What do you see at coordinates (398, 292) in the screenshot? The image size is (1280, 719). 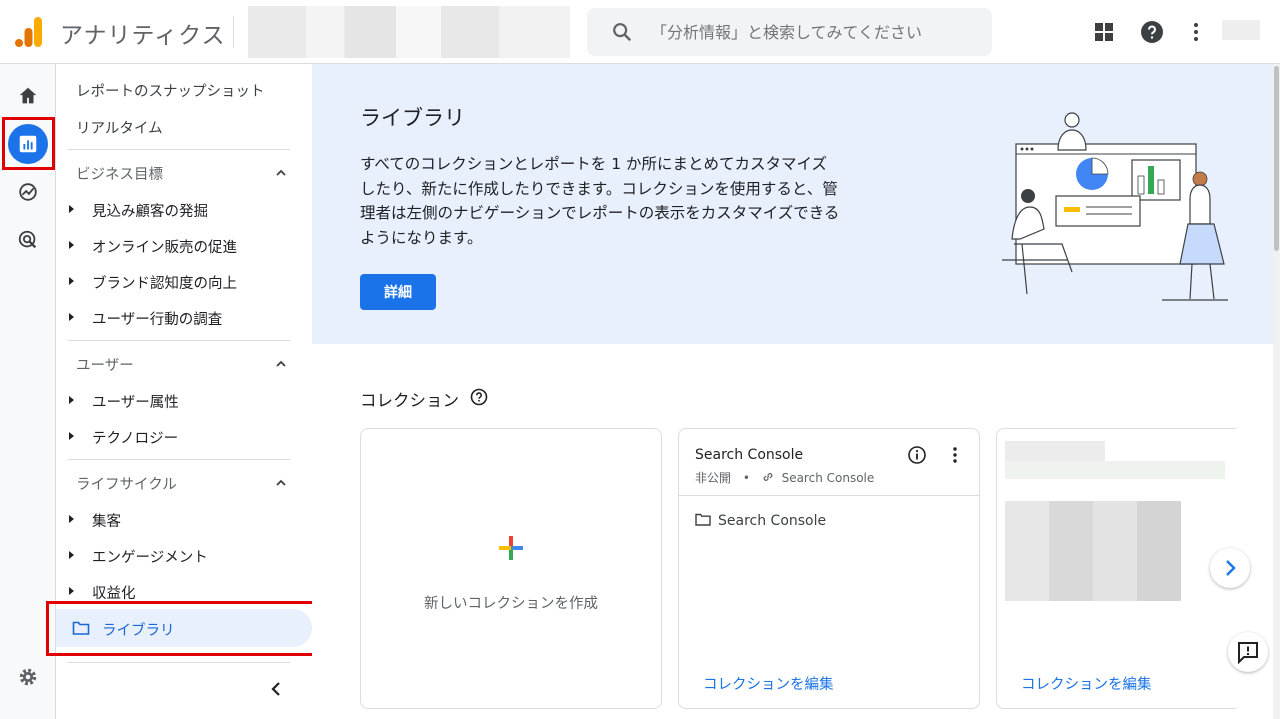 I see `learn-more-button: 詳細` at bounding box center [398, 292].